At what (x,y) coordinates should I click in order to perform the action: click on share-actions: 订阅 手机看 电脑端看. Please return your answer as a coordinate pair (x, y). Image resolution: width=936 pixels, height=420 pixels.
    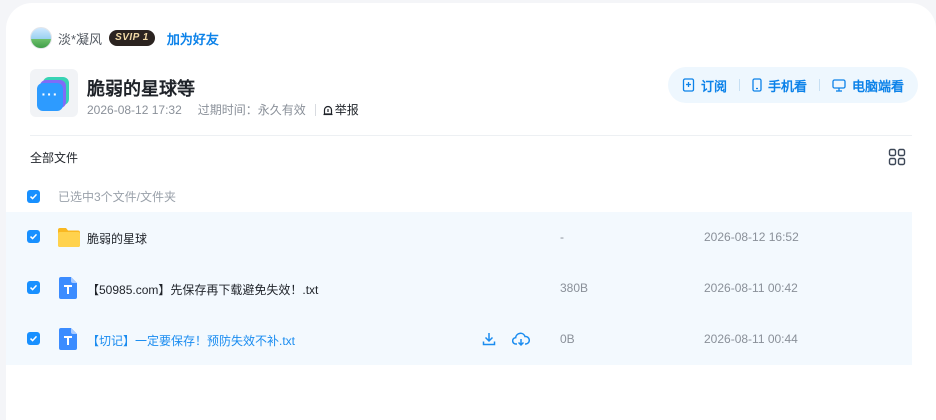
    Looking at the image, I should click on (792, 85).